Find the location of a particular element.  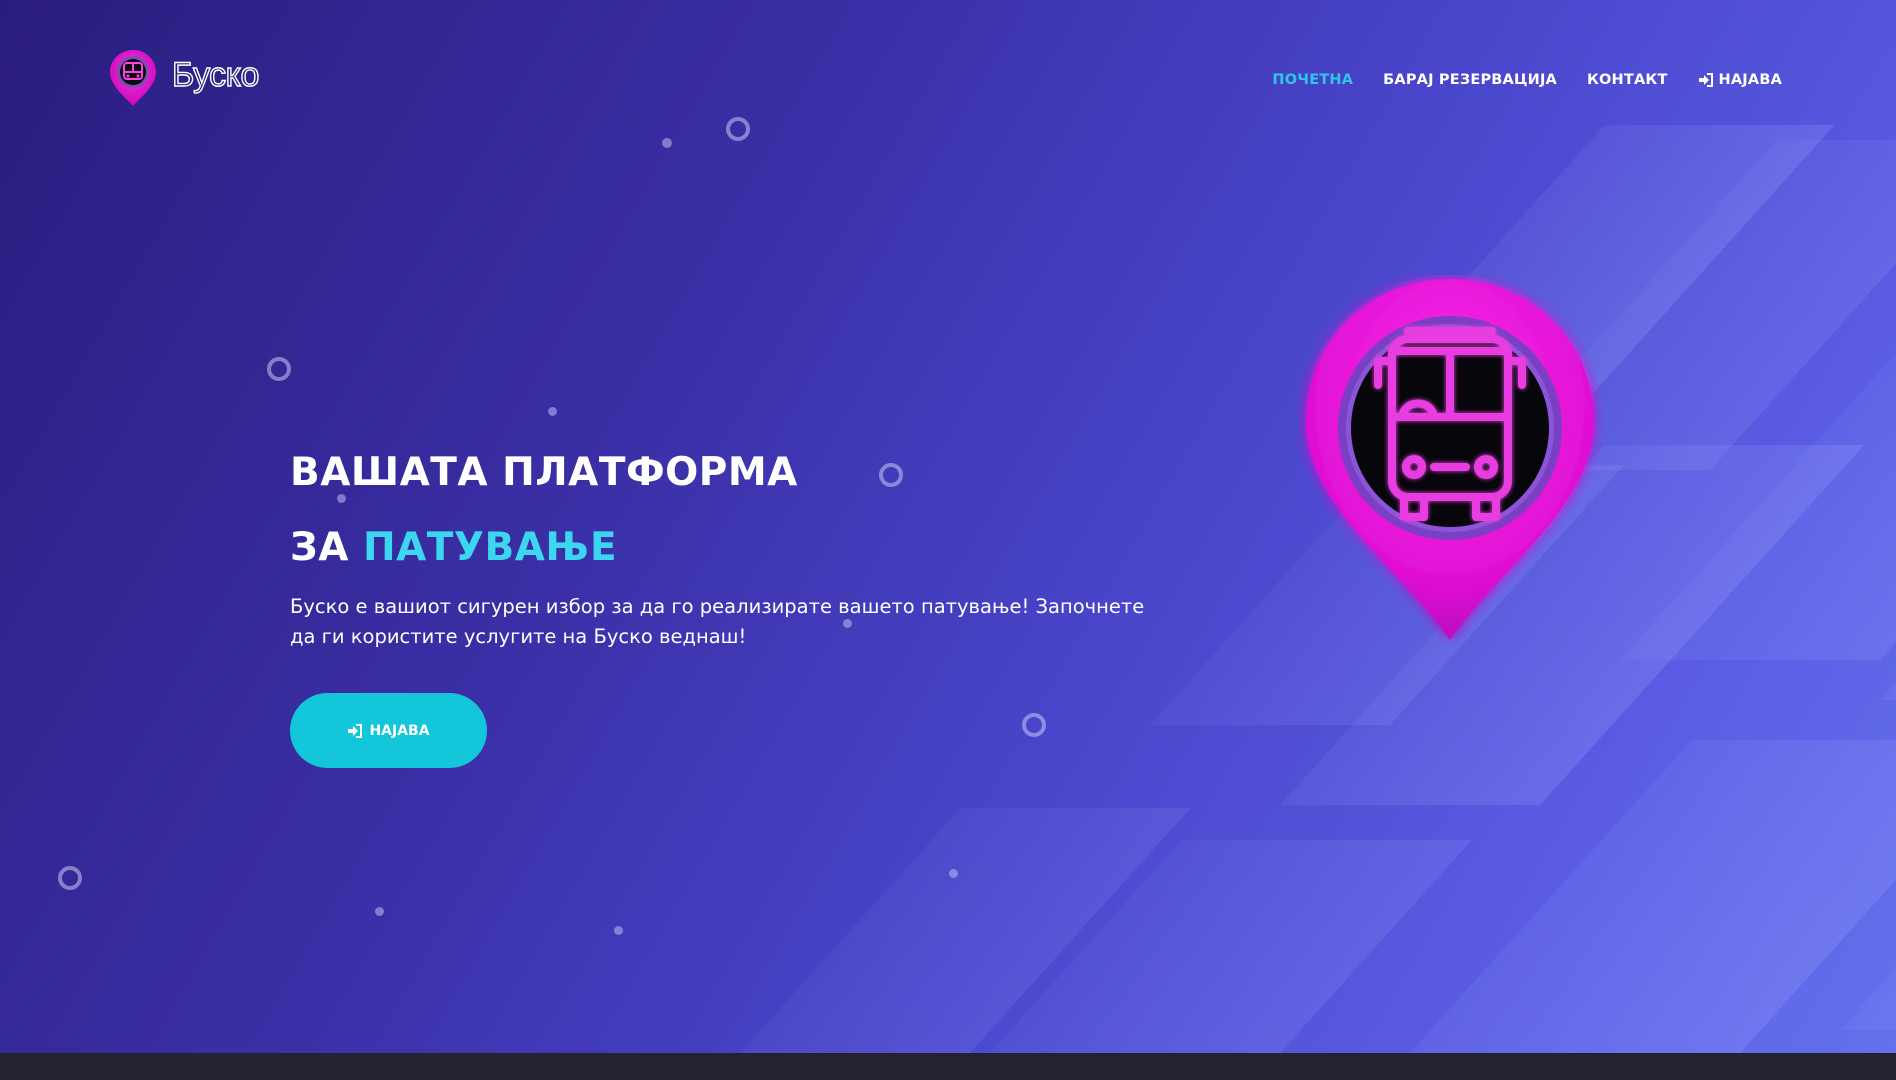

hero-title-prefix: ЗА is located at coordinates (319, 547).